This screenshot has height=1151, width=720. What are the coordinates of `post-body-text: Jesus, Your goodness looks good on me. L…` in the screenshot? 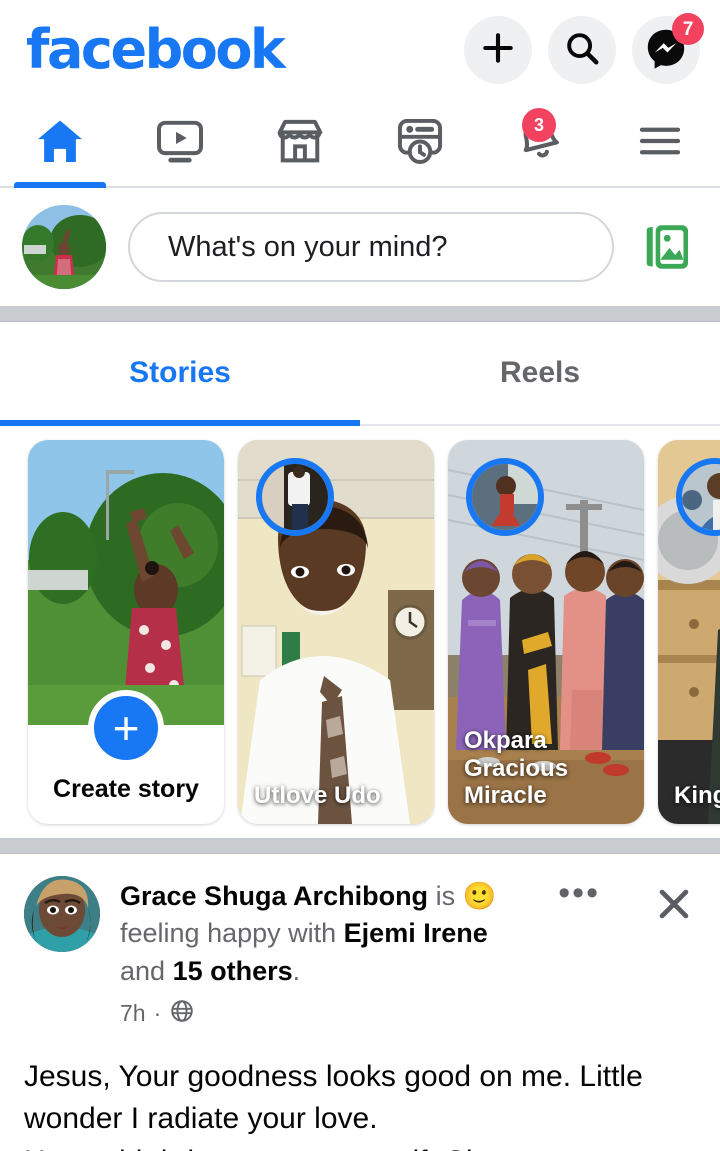 It's located at (360, 1103).